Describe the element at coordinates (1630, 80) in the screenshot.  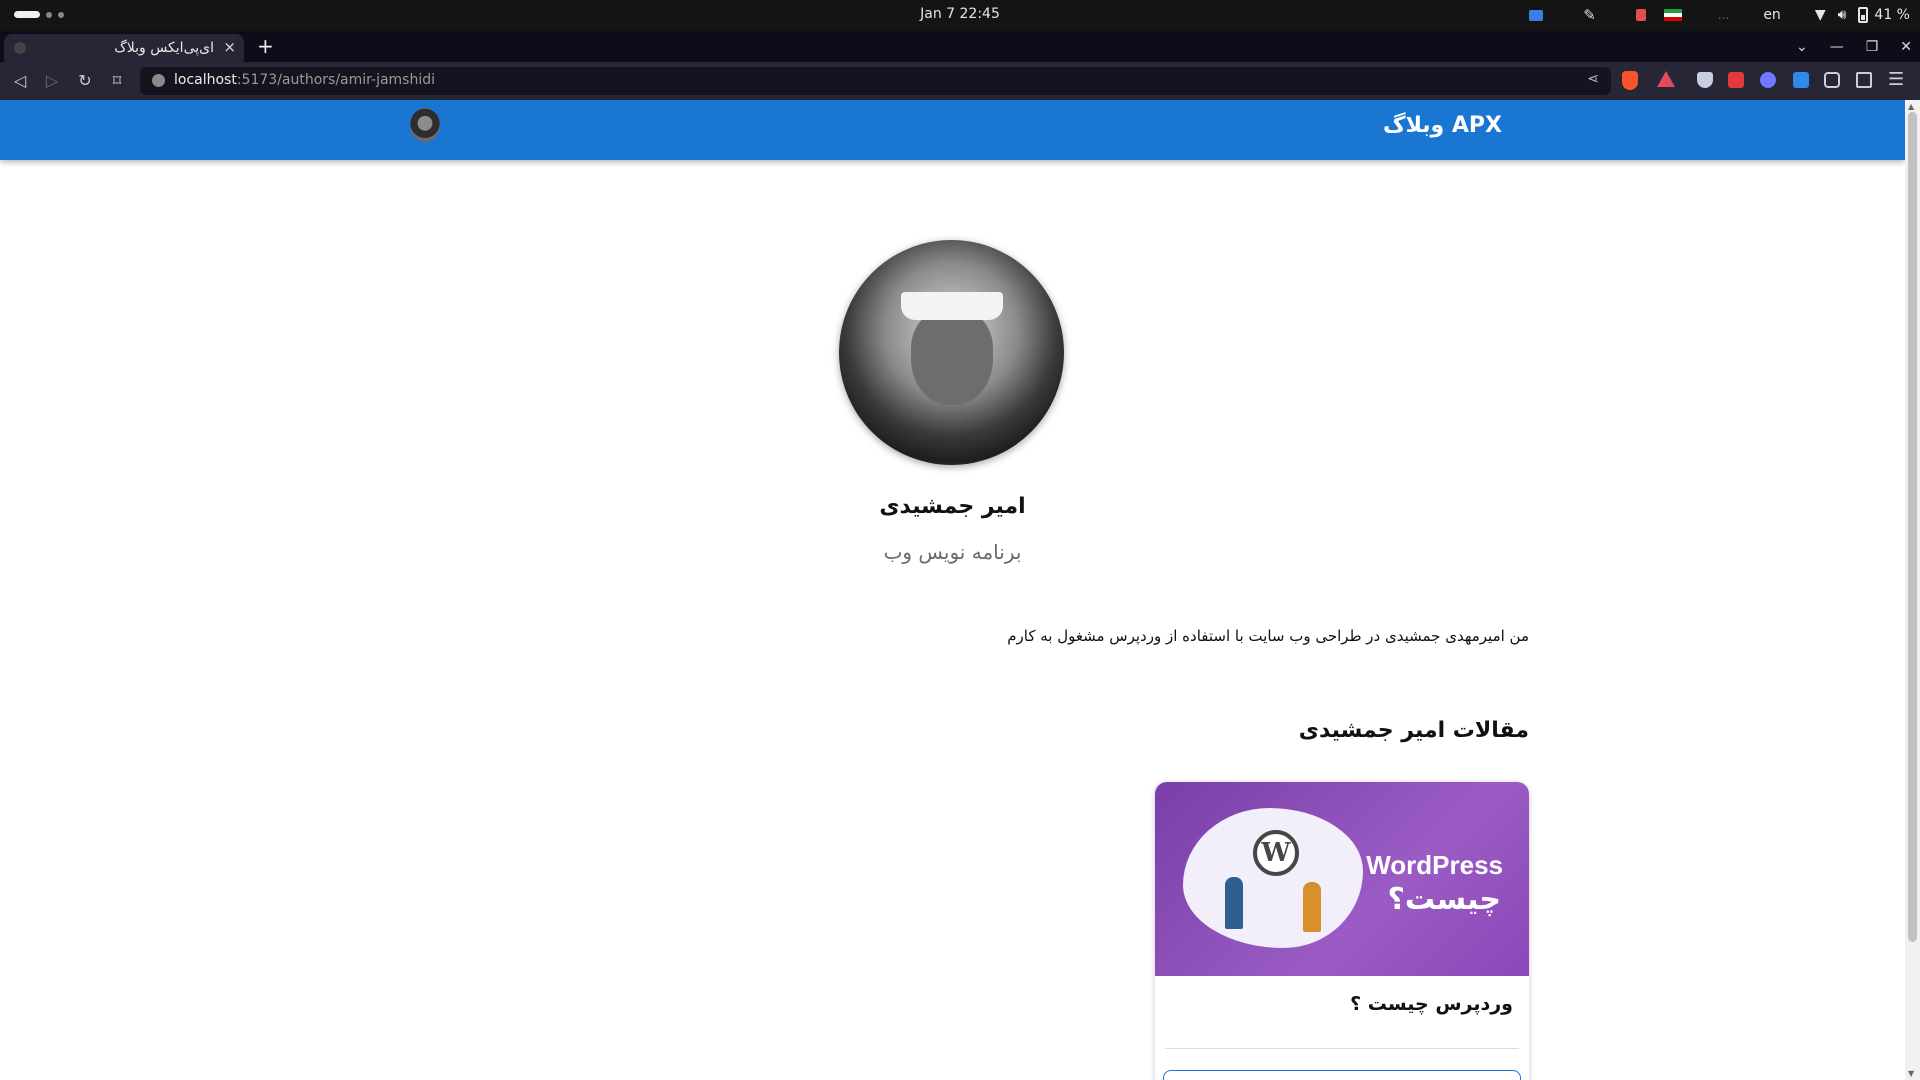
I see `brave-shields-icon` at that location.